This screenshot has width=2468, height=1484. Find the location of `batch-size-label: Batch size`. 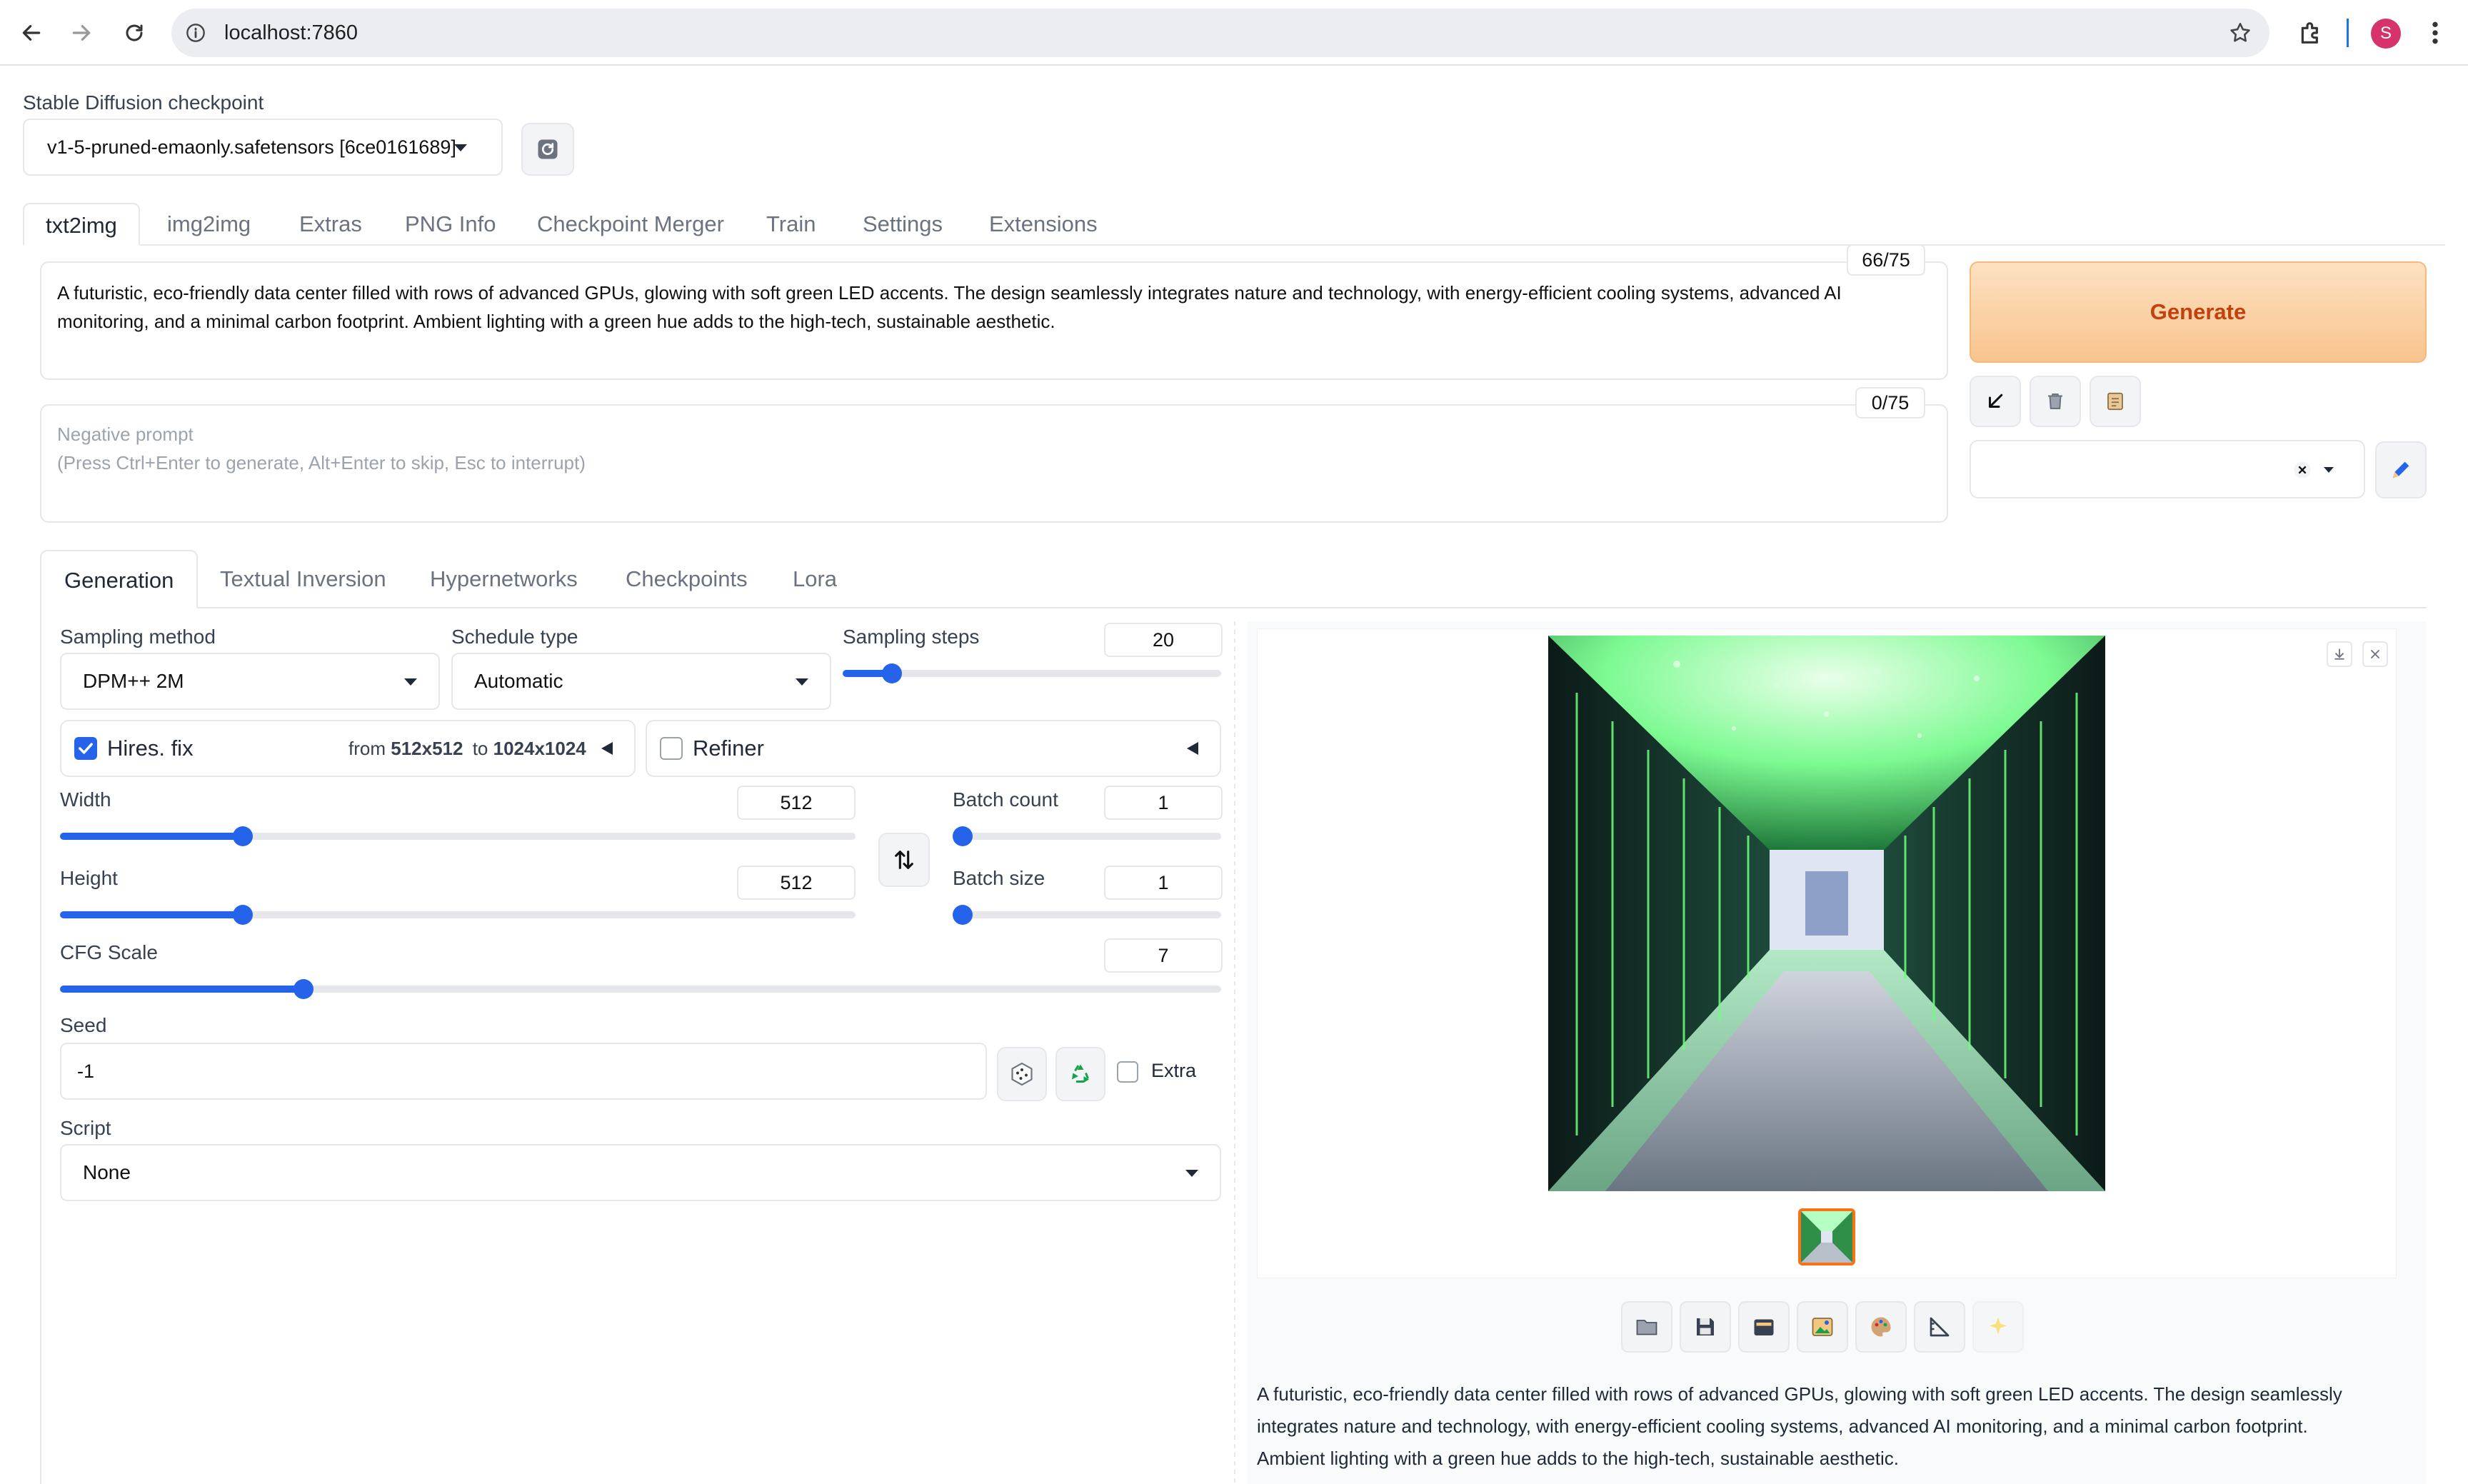

batch-size-label: Batch size is located at coordinates (999, 878).